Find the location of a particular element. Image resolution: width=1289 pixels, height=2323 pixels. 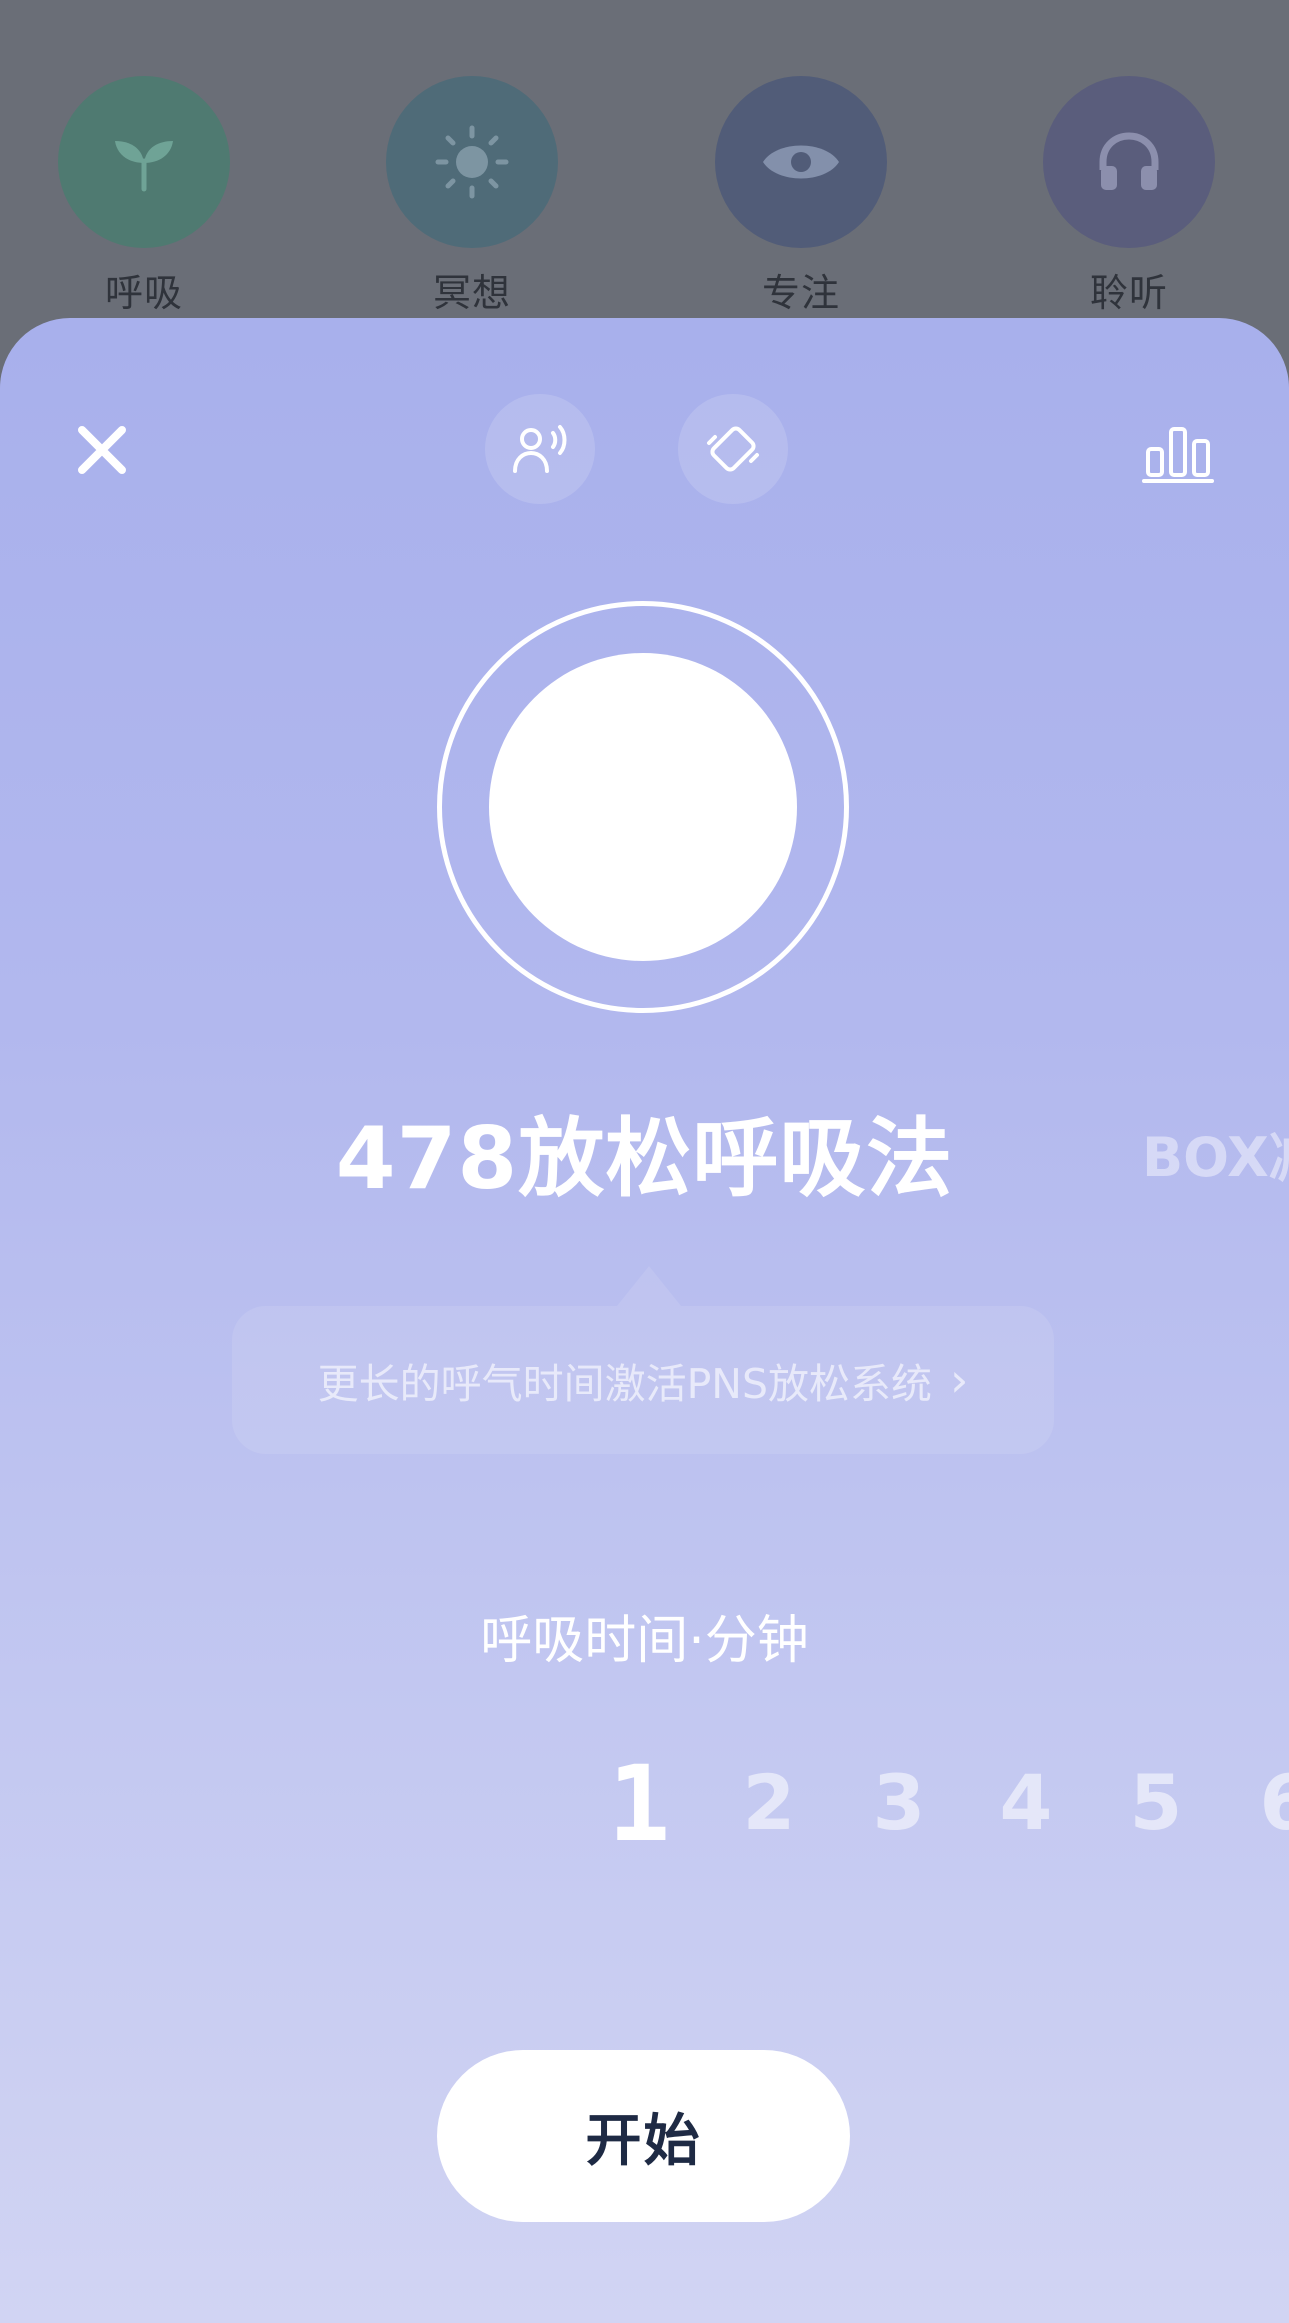

breath-ring is located at coordinates (643, 807).